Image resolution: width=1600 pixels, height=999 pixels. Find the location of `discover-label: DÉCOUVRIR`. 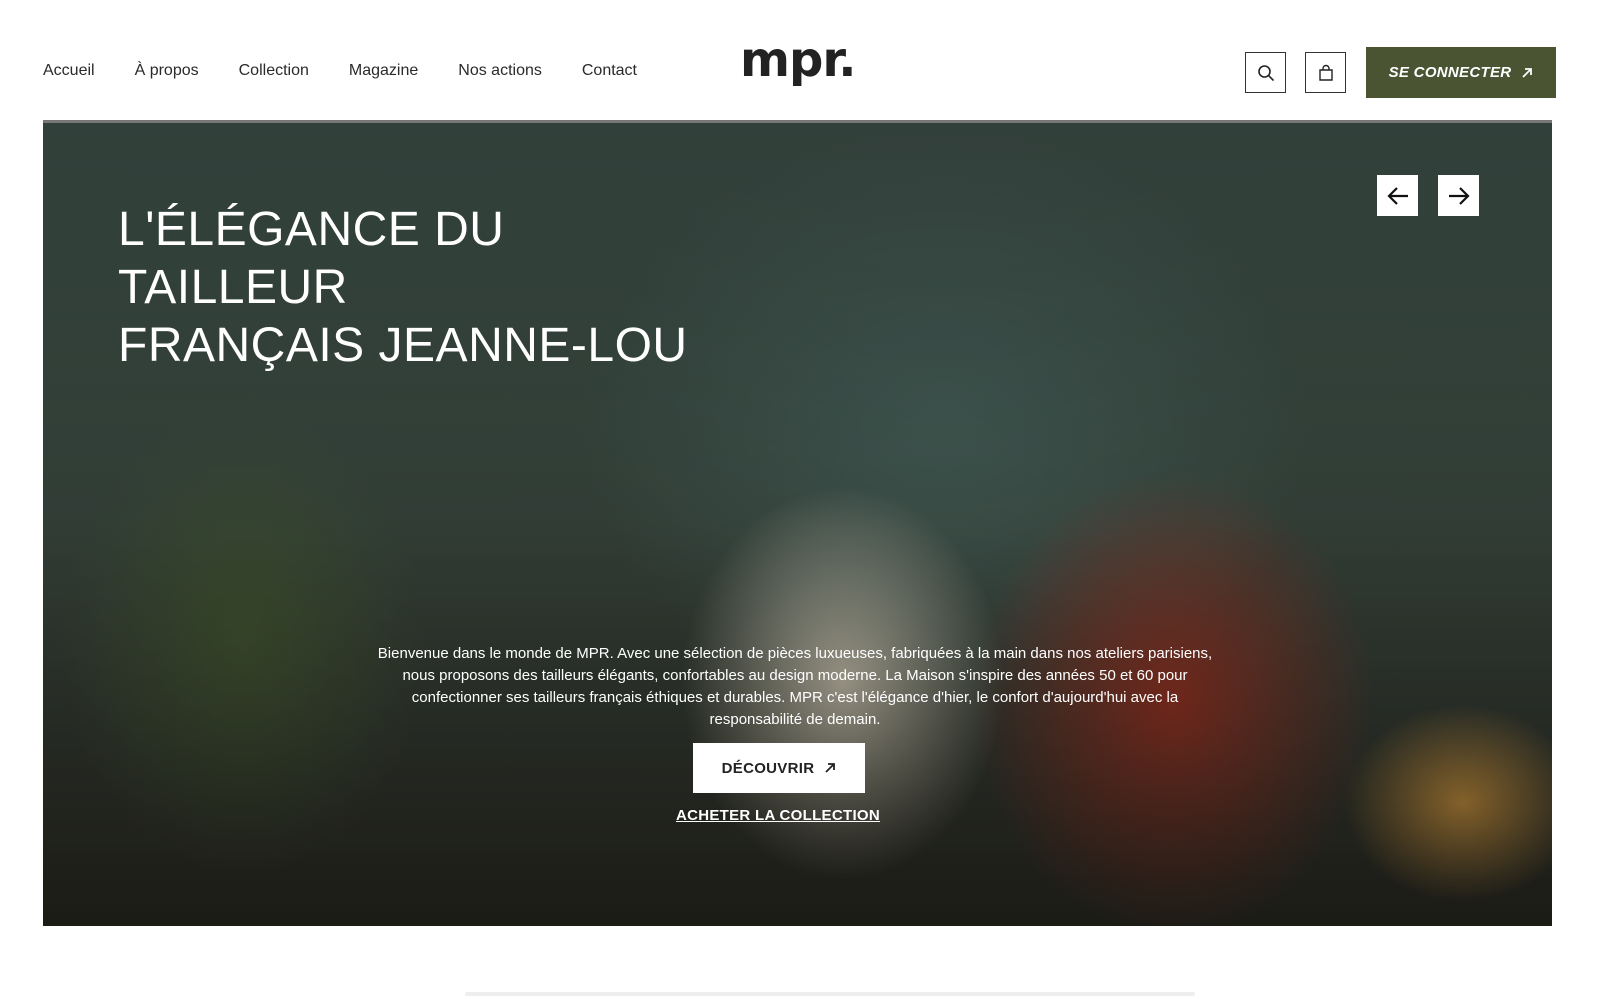

discover-label: DÉCOUVRIR is located at coordinates (768, 768).